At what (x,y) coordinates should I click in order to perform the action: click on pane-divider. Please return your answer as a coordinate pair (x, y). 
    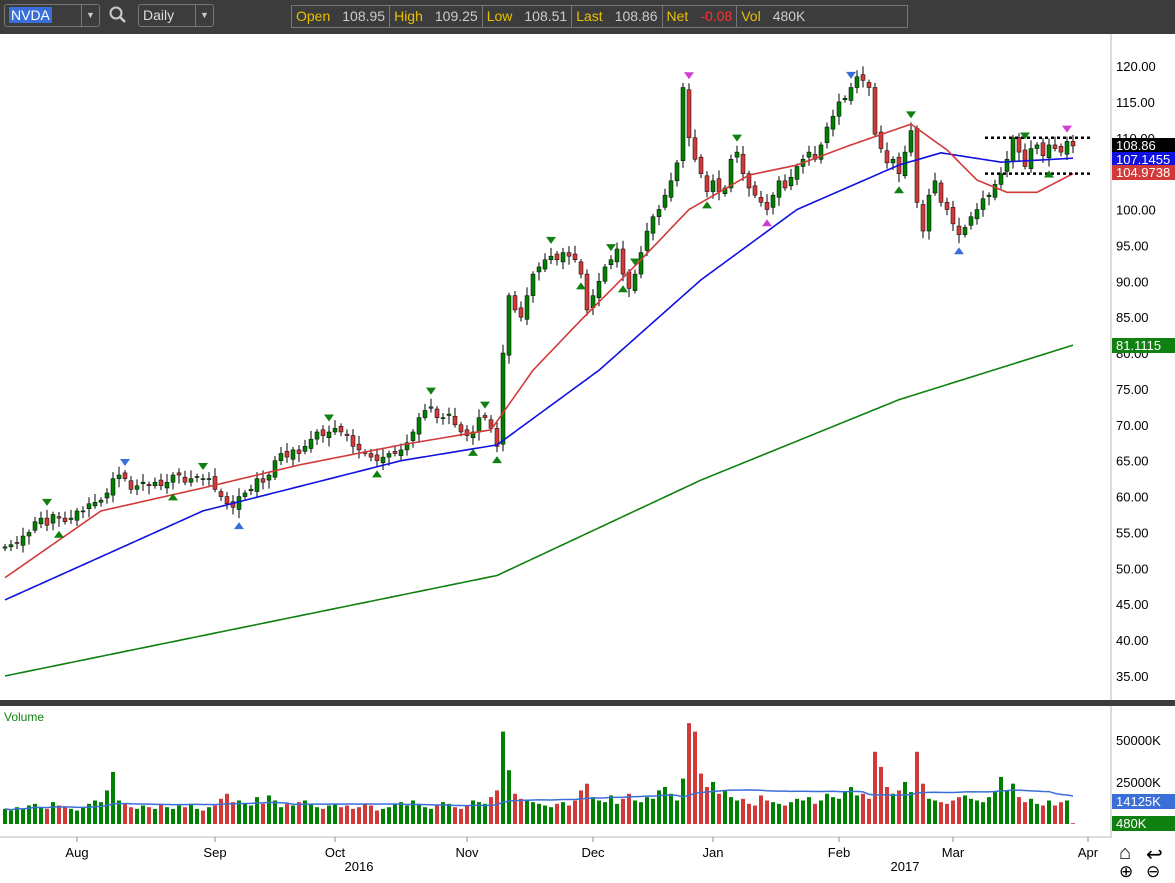
    Looking at the image, I should click on (587, 703).